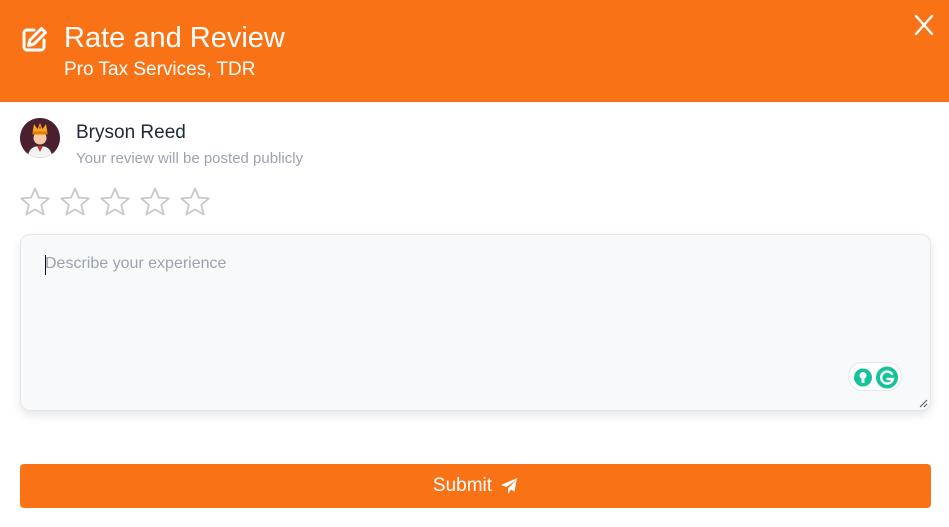  What do you see at coordinates (923, 403) in the screenshot?
I see `resize-grip-icon` at bounding box center [923, 403].